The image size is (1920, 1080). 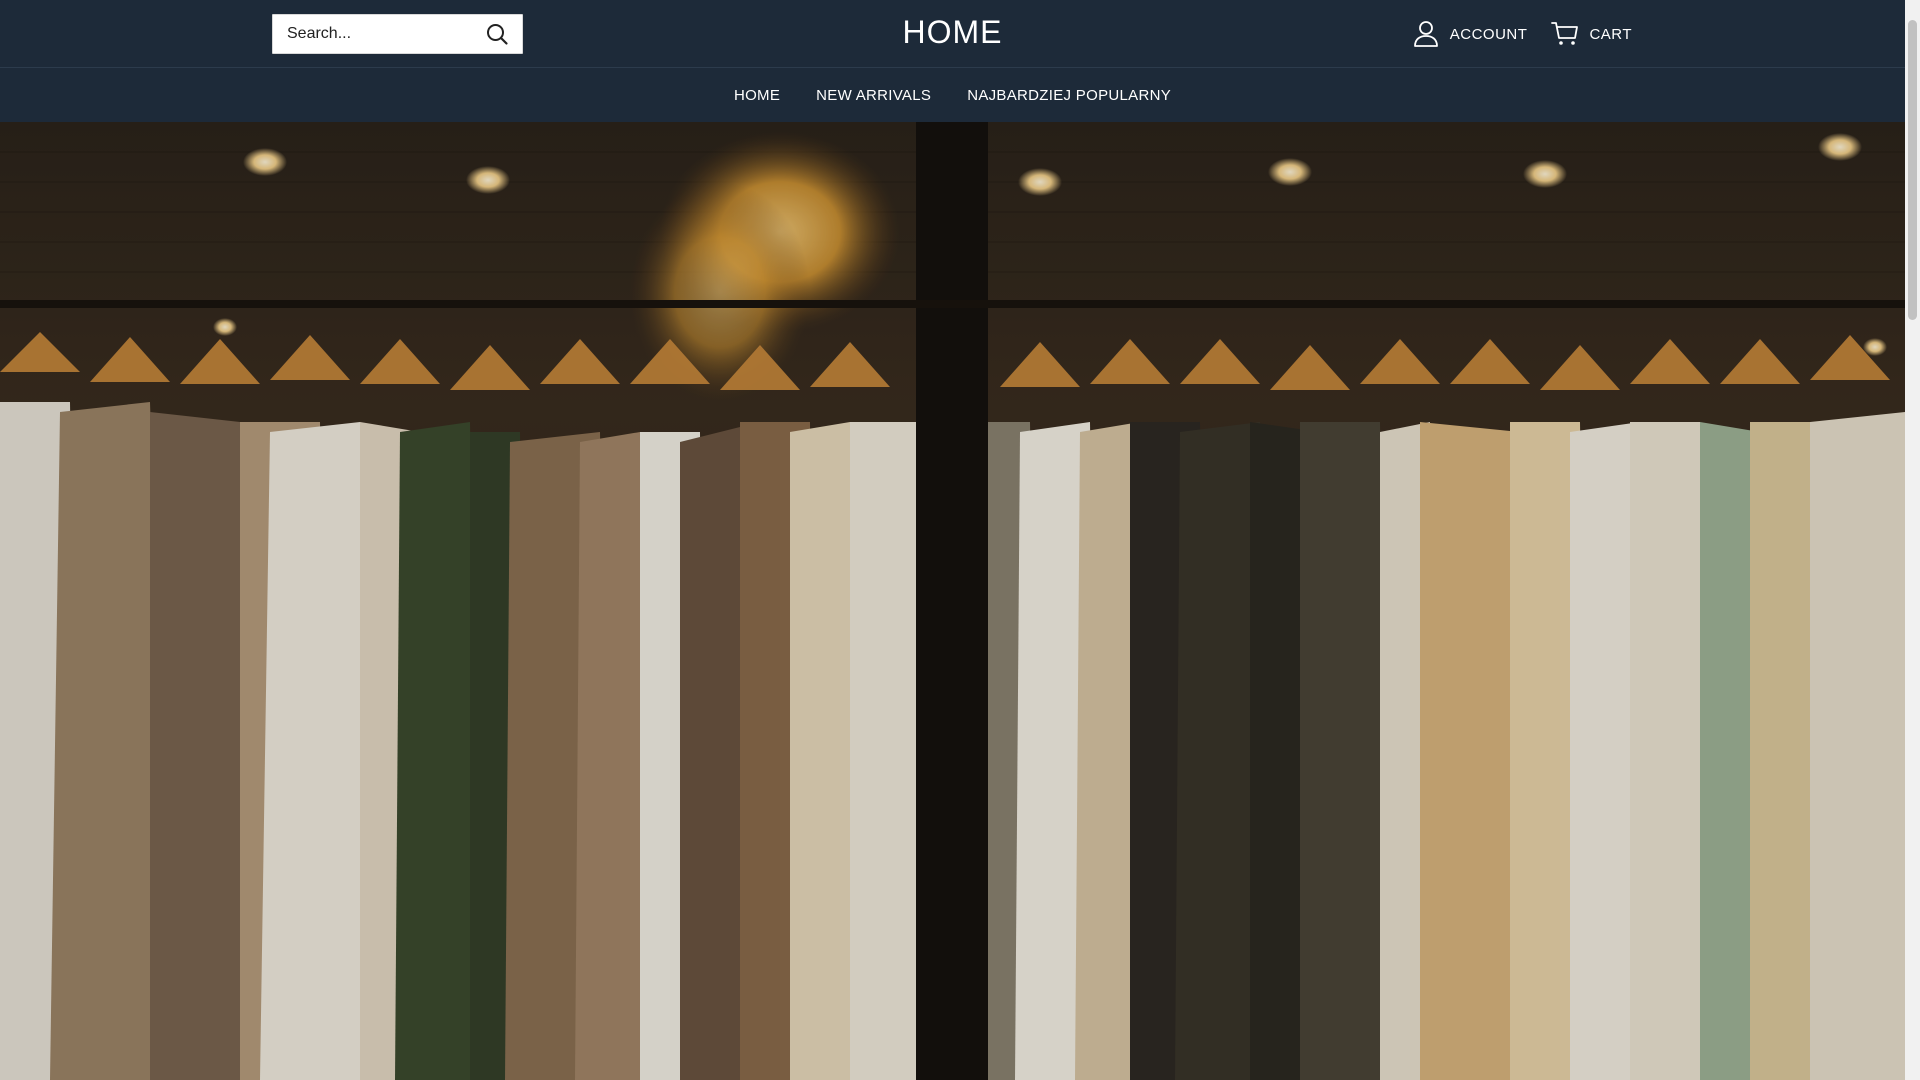 What do you see at coordinates (873, 95) in the screenshot?
I see `nav-item-new-arrivals: NEW ARRIVALS` at bounding box center [873, 95].